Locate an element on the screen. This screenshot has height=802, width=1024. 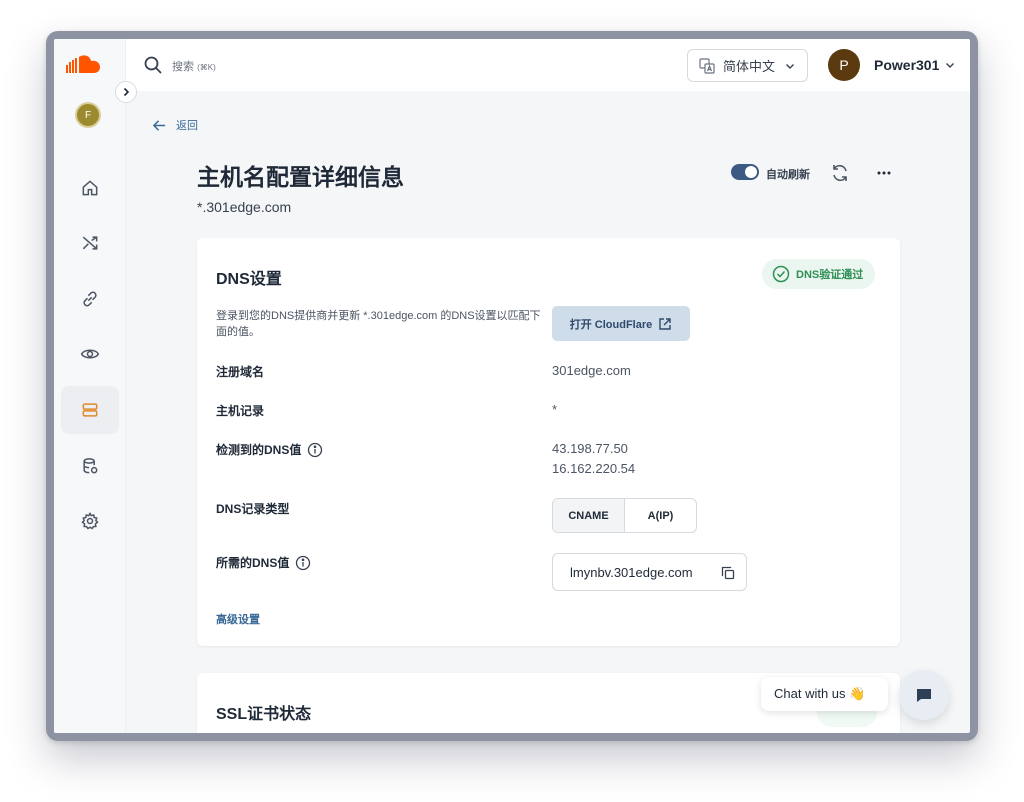
sidebar-collapse-button is located at coordinates (126, 92).